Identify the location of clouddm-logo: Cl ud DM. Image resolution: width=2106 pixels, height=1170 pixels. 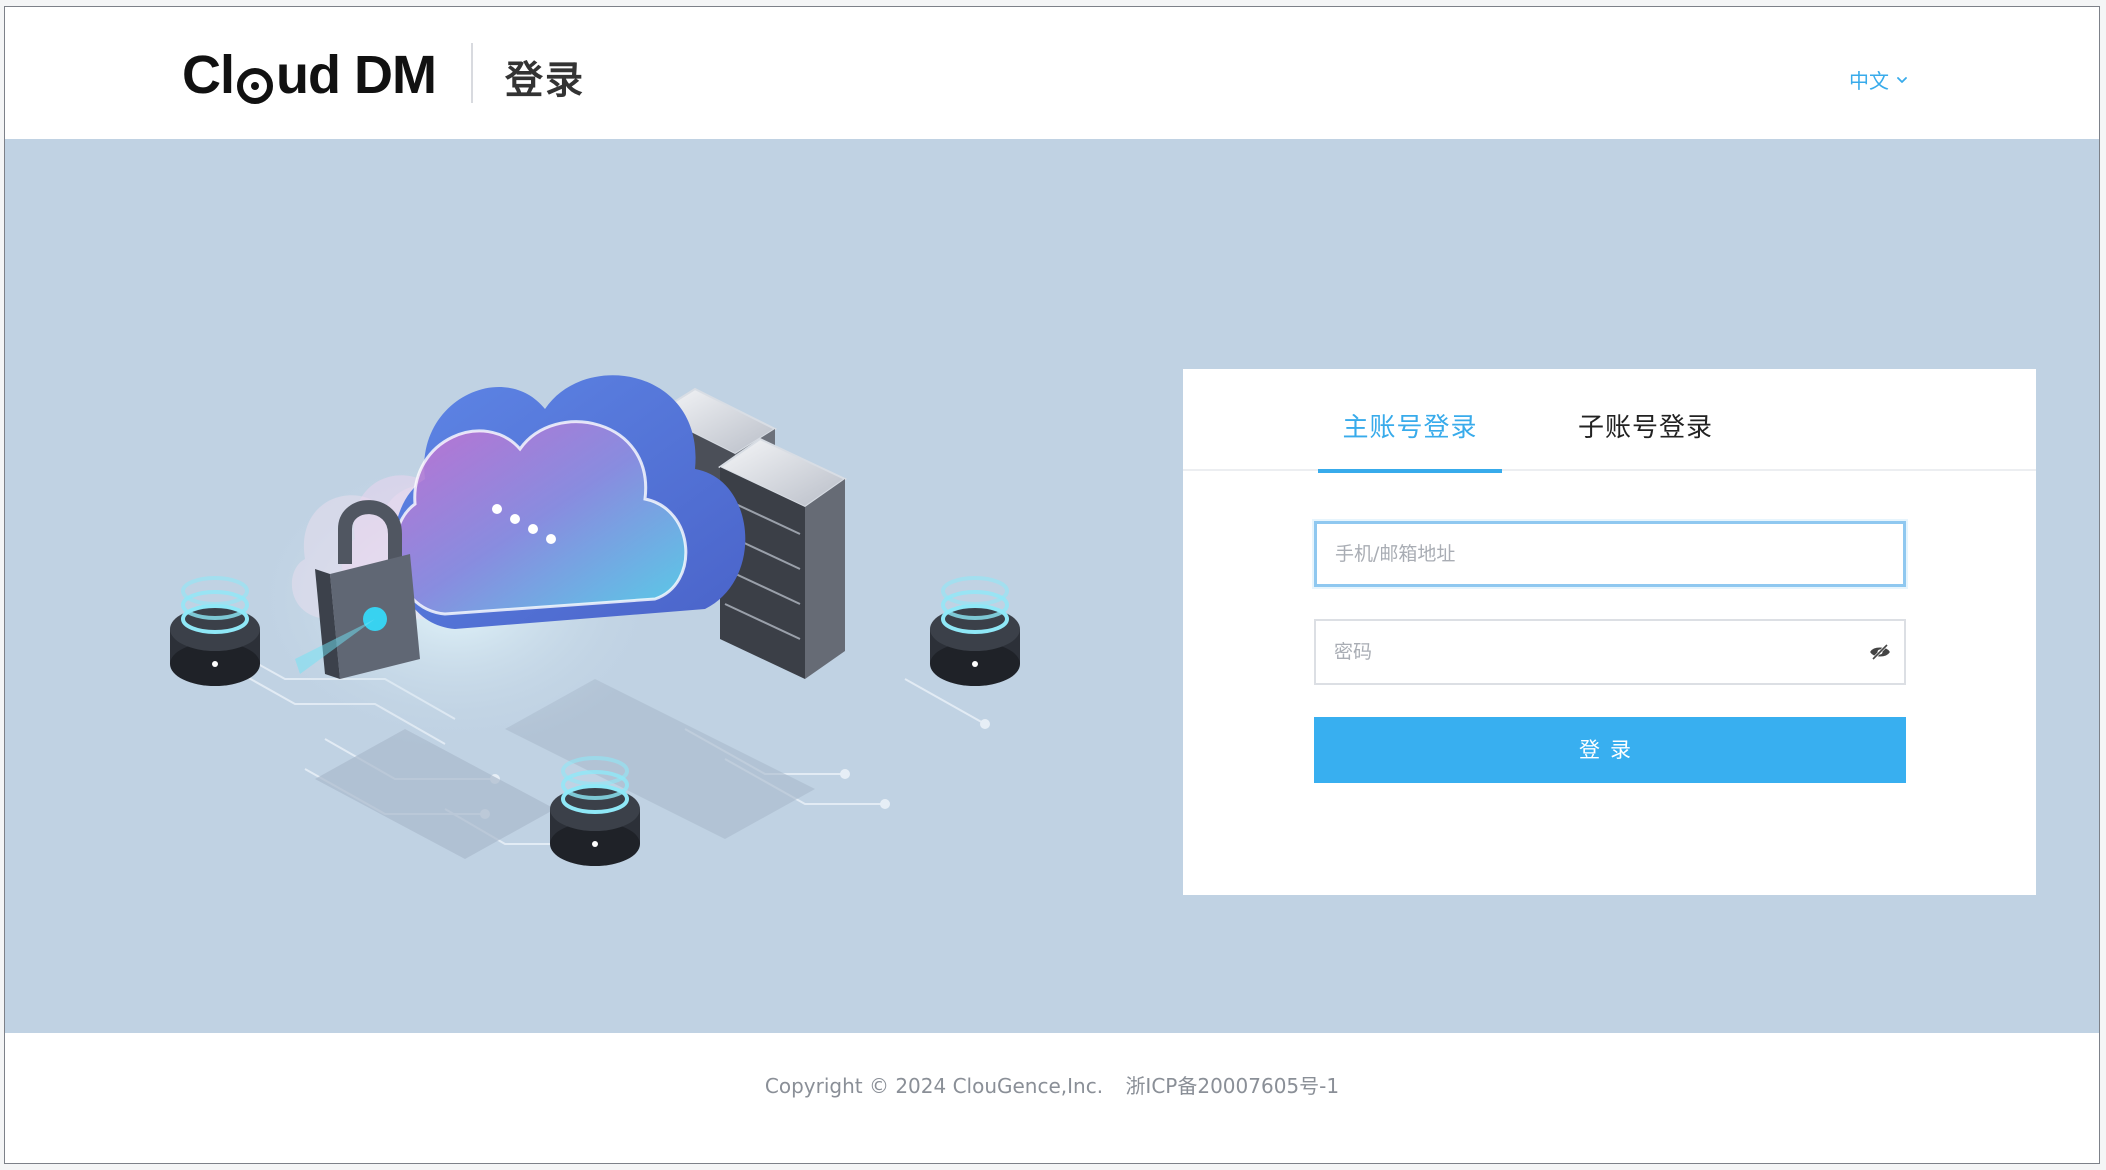
(309, 75).